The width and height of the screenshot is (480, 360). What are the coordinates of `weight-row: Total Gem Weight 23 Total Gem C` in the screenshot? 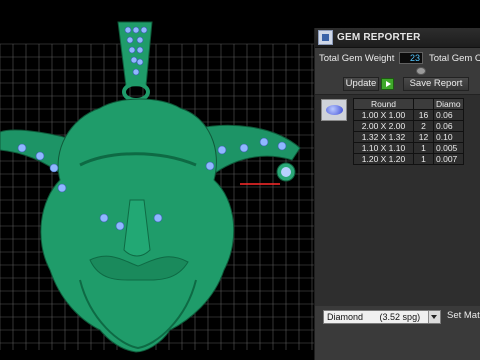 It's located at (397, 58).